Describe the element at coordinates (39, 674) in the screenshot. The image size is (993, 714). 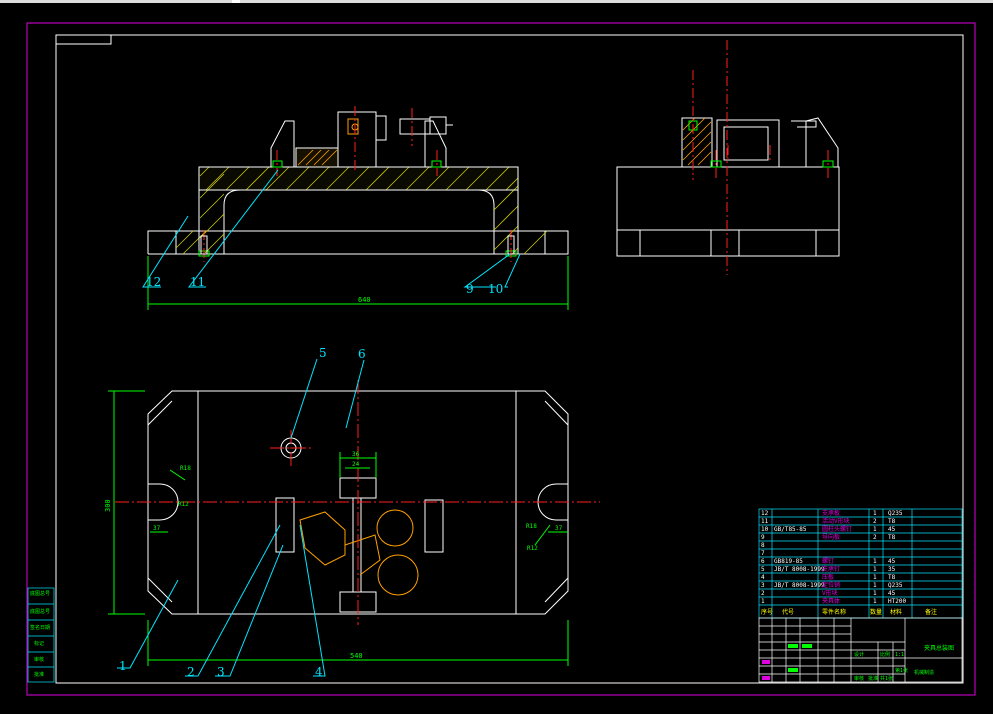
I see `stamp-field-6: 批准` at that location.